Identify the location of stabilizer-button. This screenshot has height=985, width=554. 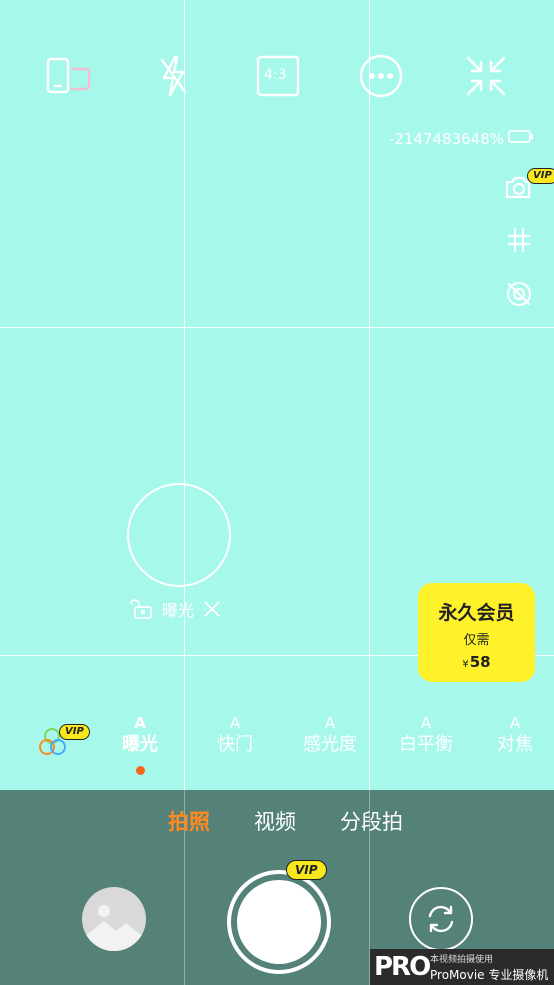
(519, 294).